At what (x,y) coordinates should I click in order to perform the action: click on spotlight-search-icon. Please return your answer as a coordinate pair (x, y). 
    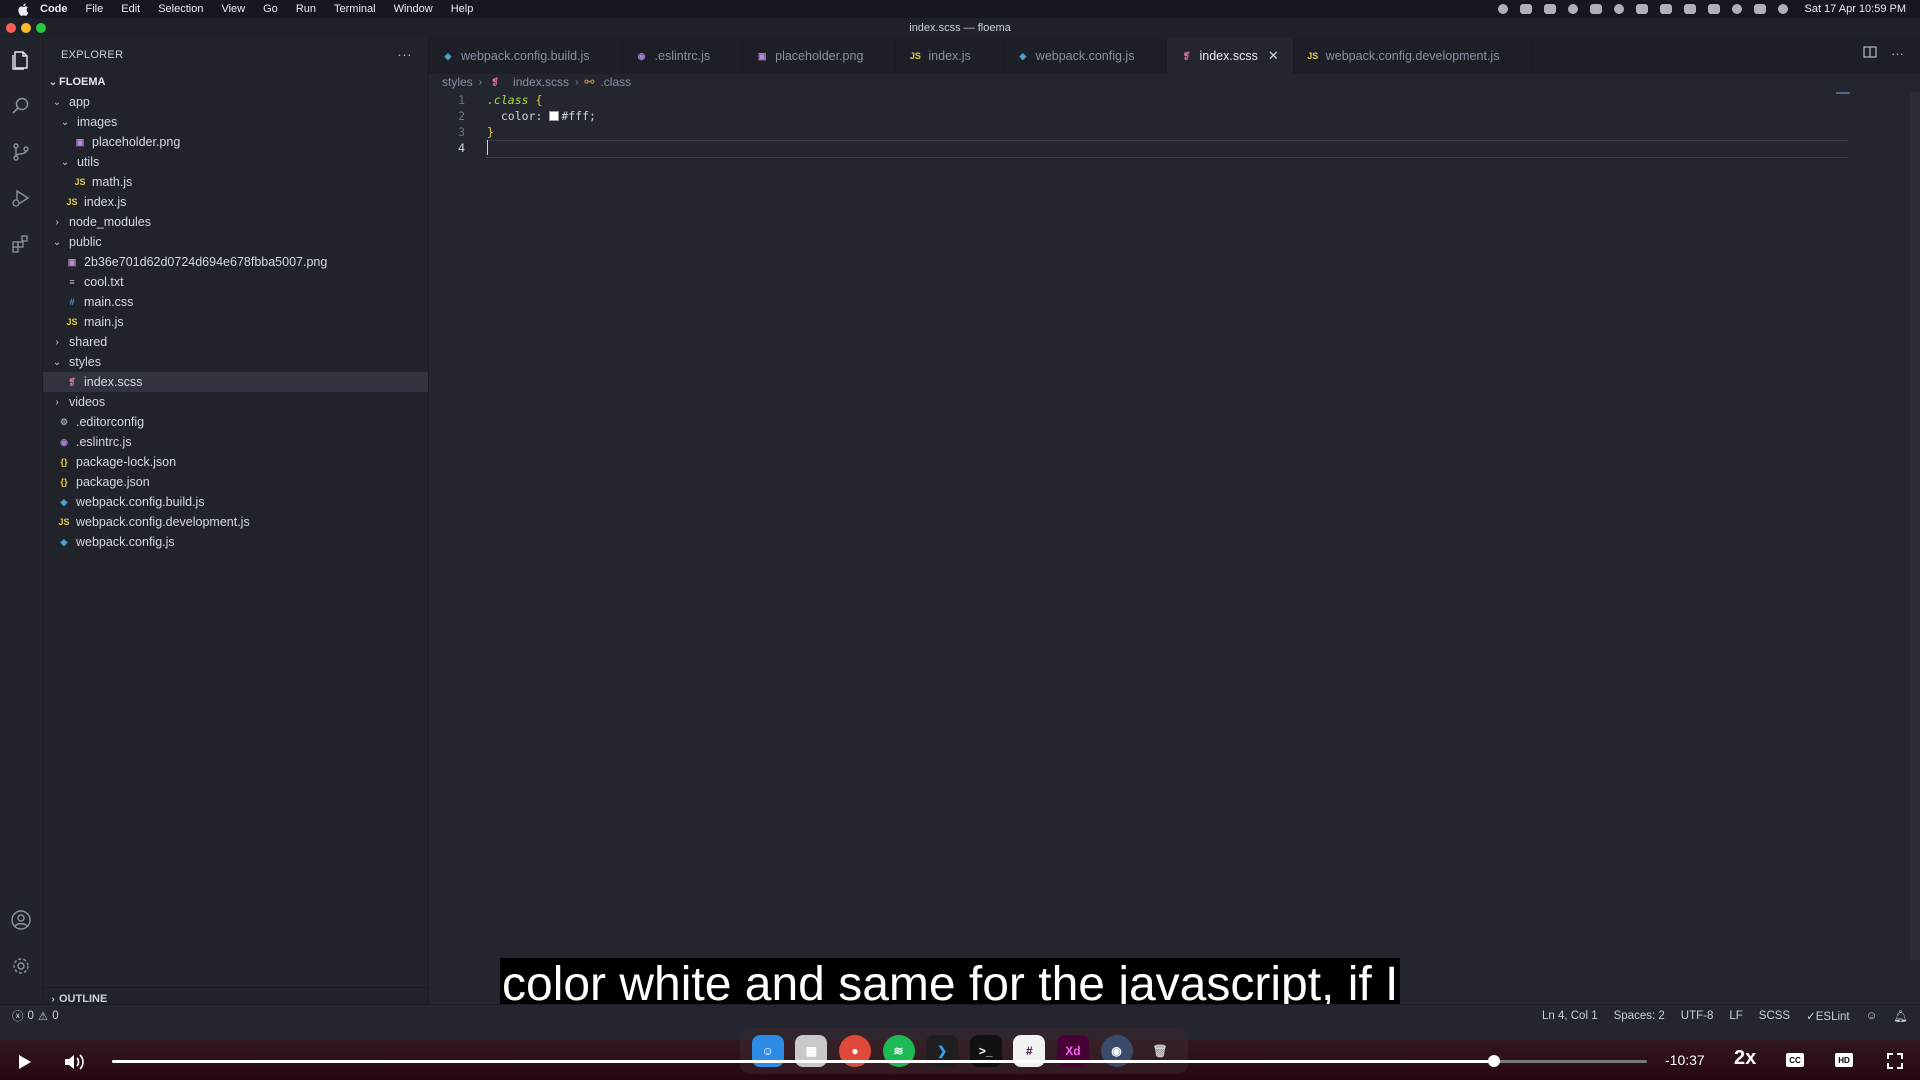
    Looking at the image, I should click on (1737, 9).